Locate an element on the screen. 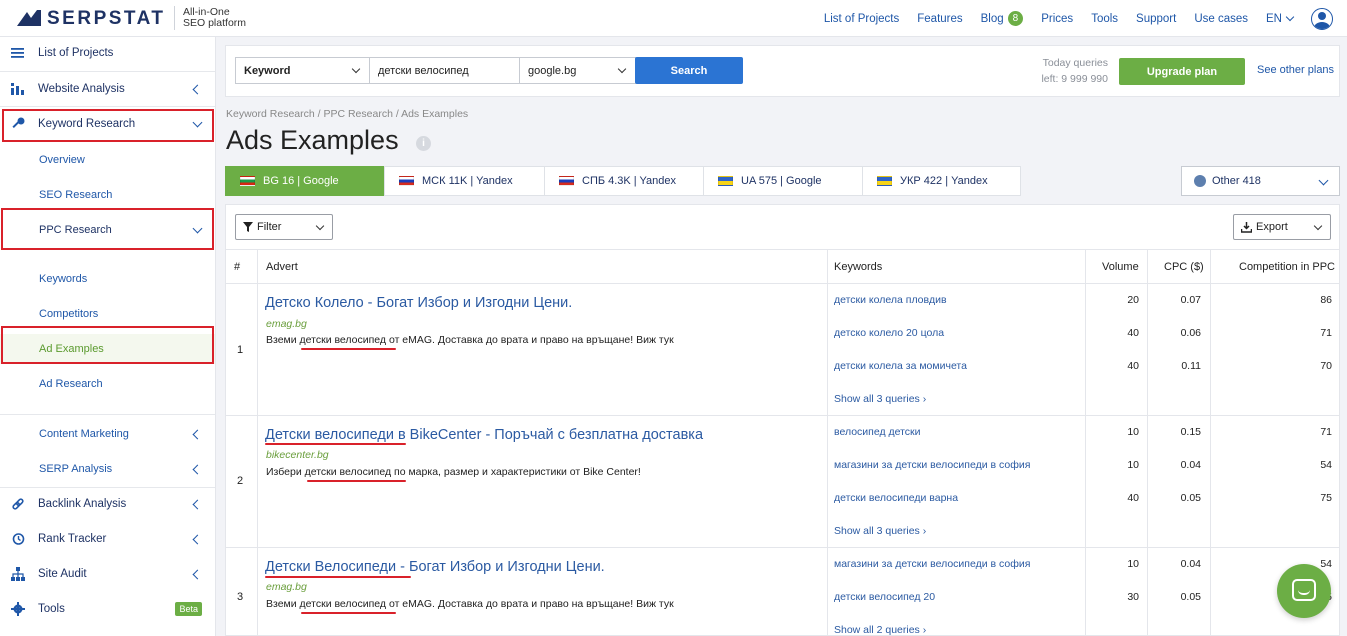 The width and height of the screenshot is (1347, 636). sidebar-item-content-marketing: Content Marketing is located at coordinates (107, 434).